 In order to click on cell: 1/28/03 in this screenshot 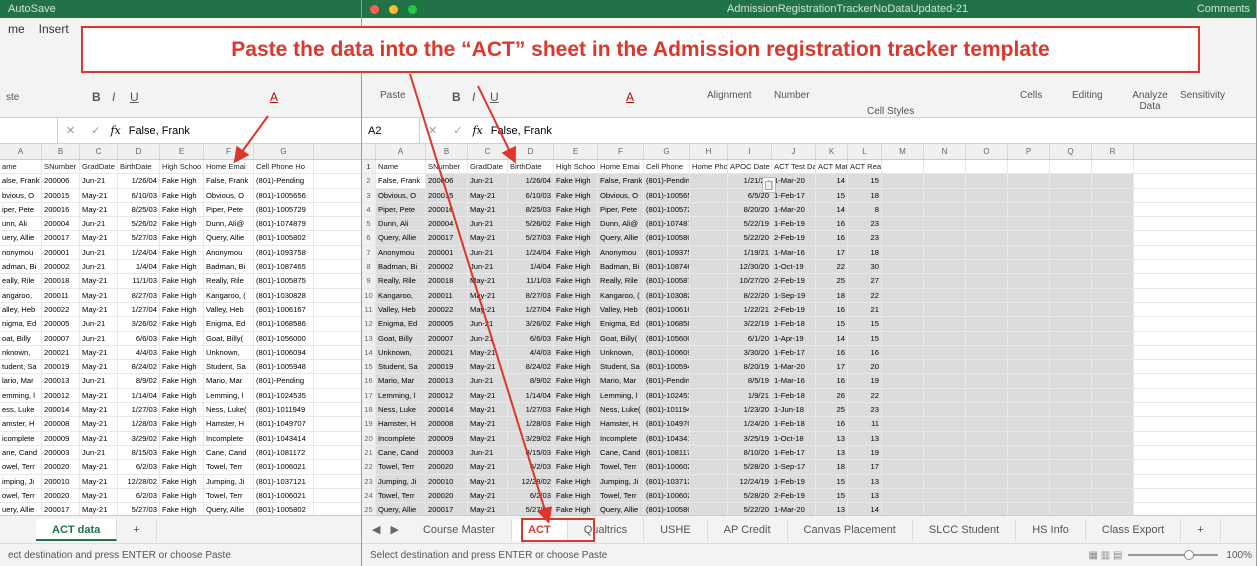, I will do `click(531, 424)`.